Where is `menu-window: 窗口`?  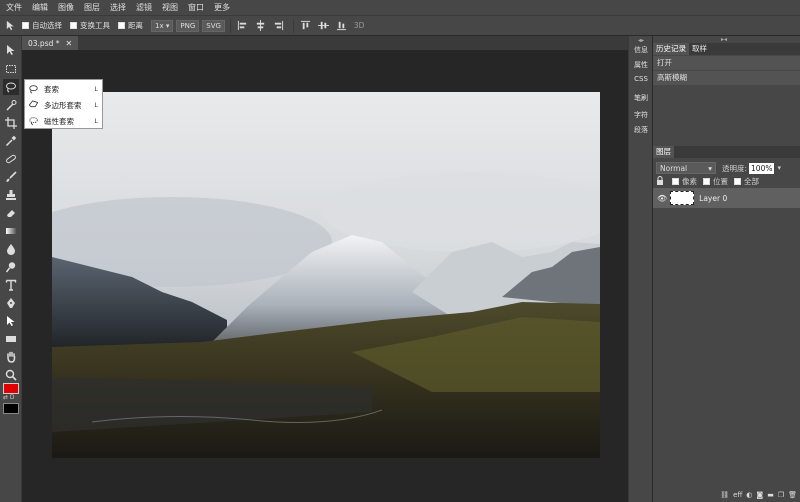
menu-window: 窗口 is located at coordinates (196, 7).